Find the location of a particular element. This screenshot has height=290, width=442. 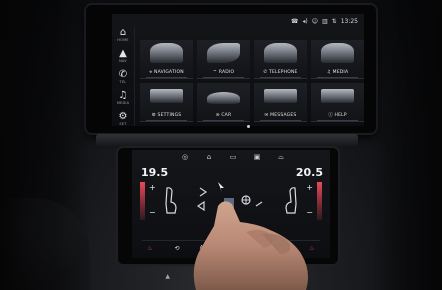

tile-label: ⊜ CAR is located at coordinates (223, 115).